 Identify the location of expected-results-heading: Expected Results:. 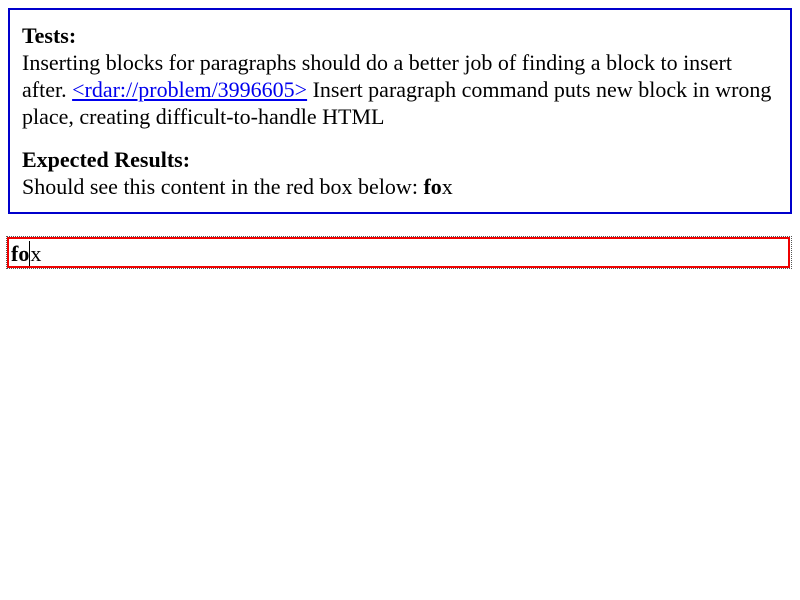
(106, 159).